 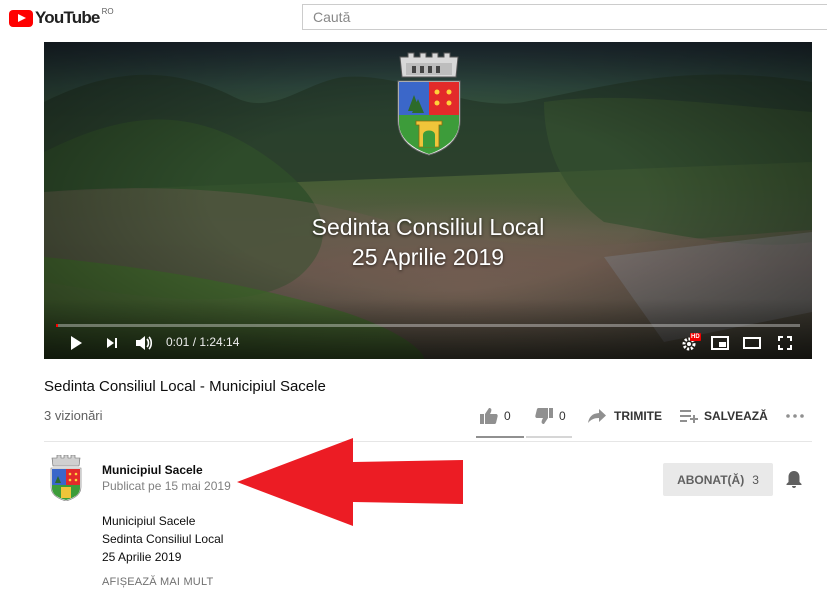 I want to click on theater-mode-button, so click(x=752, y=343).